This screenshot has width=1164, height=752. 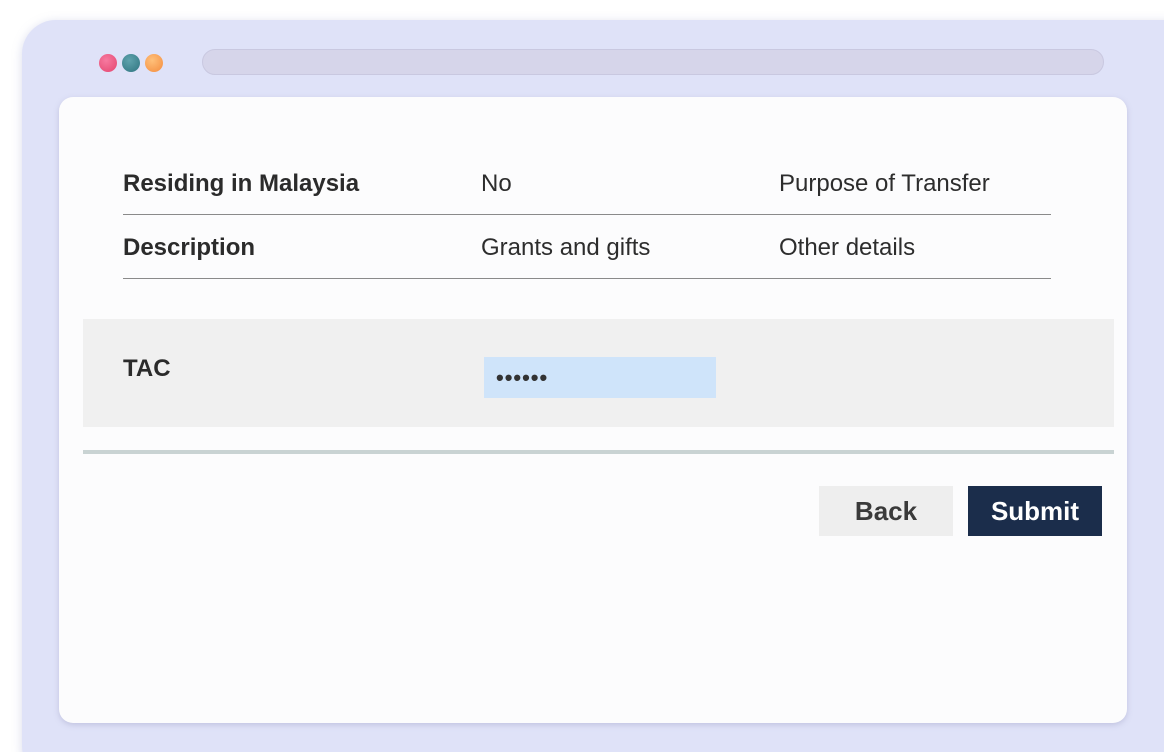 I want to click on submit-button: Submit, so click(x=1035, y=511).